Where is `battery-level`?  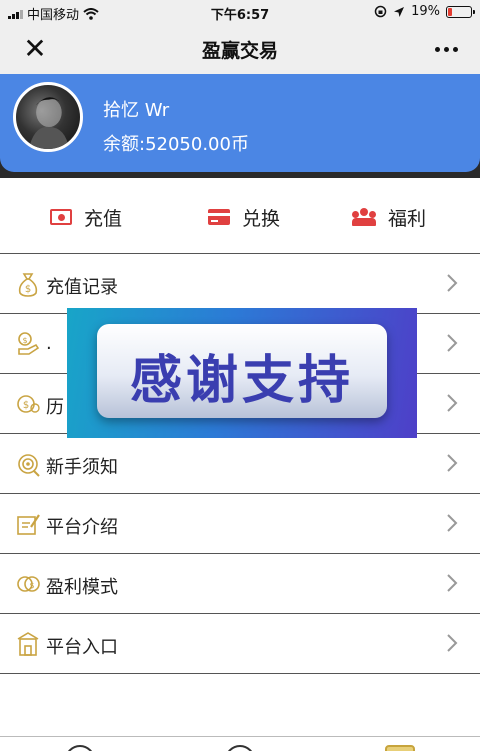 battery-level is located at coordinates (450, 11).